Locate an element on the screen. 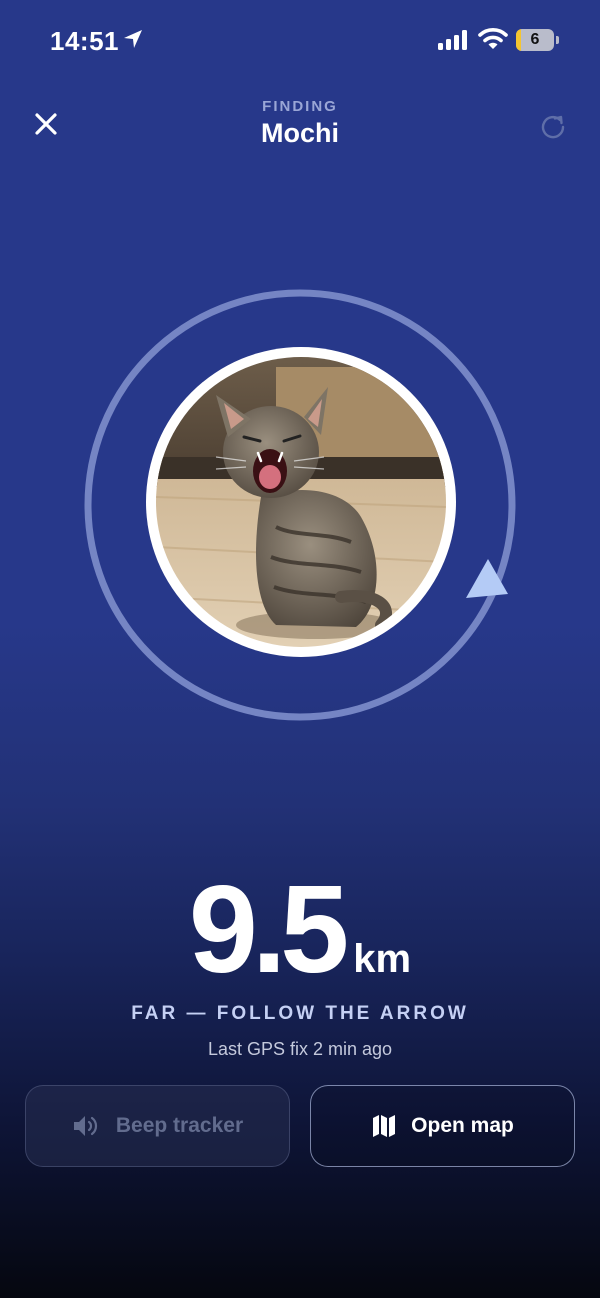 Image resolution: width=600 pixels, height=1298 pixels. refresh-icon is located at coordinates (553, 127).